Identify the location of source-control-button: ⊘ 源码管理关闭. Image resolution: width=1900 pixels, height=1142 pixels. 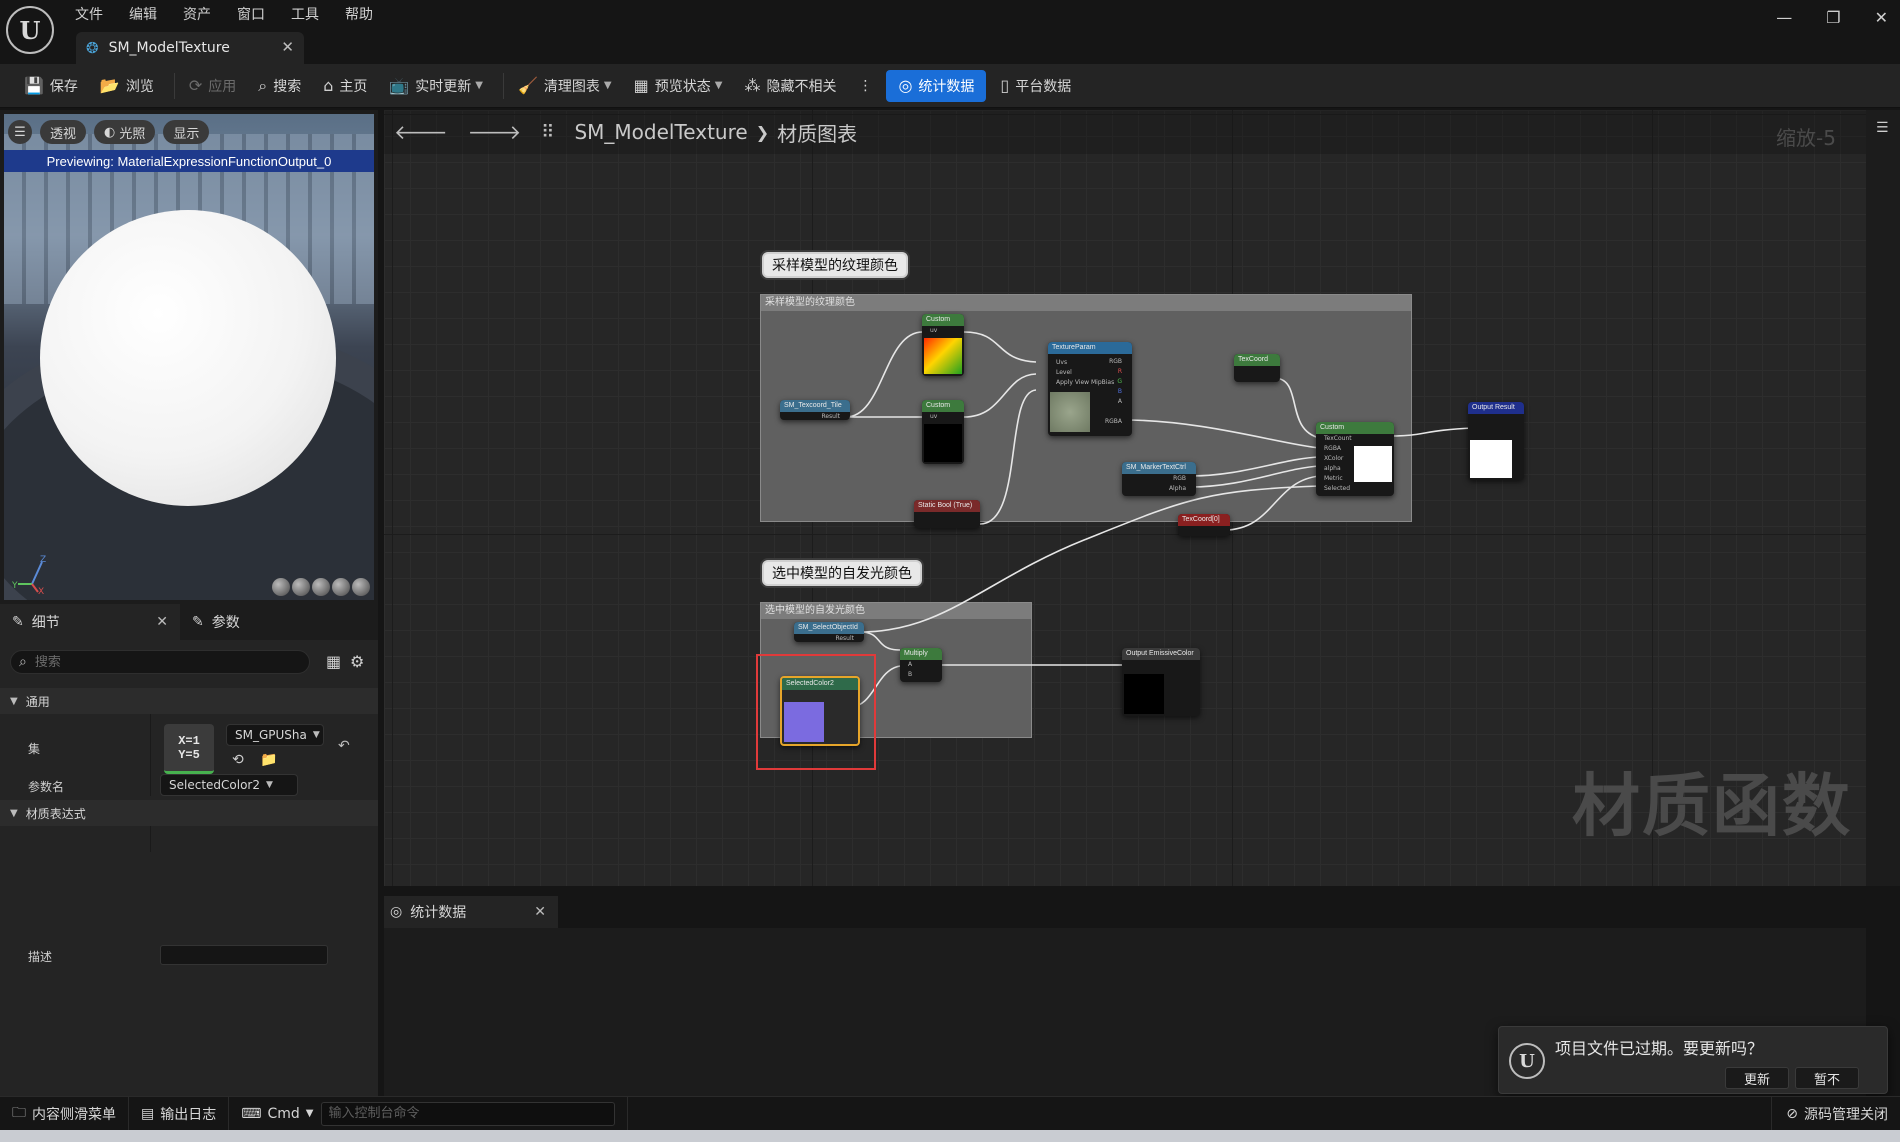
(1829, 1114).